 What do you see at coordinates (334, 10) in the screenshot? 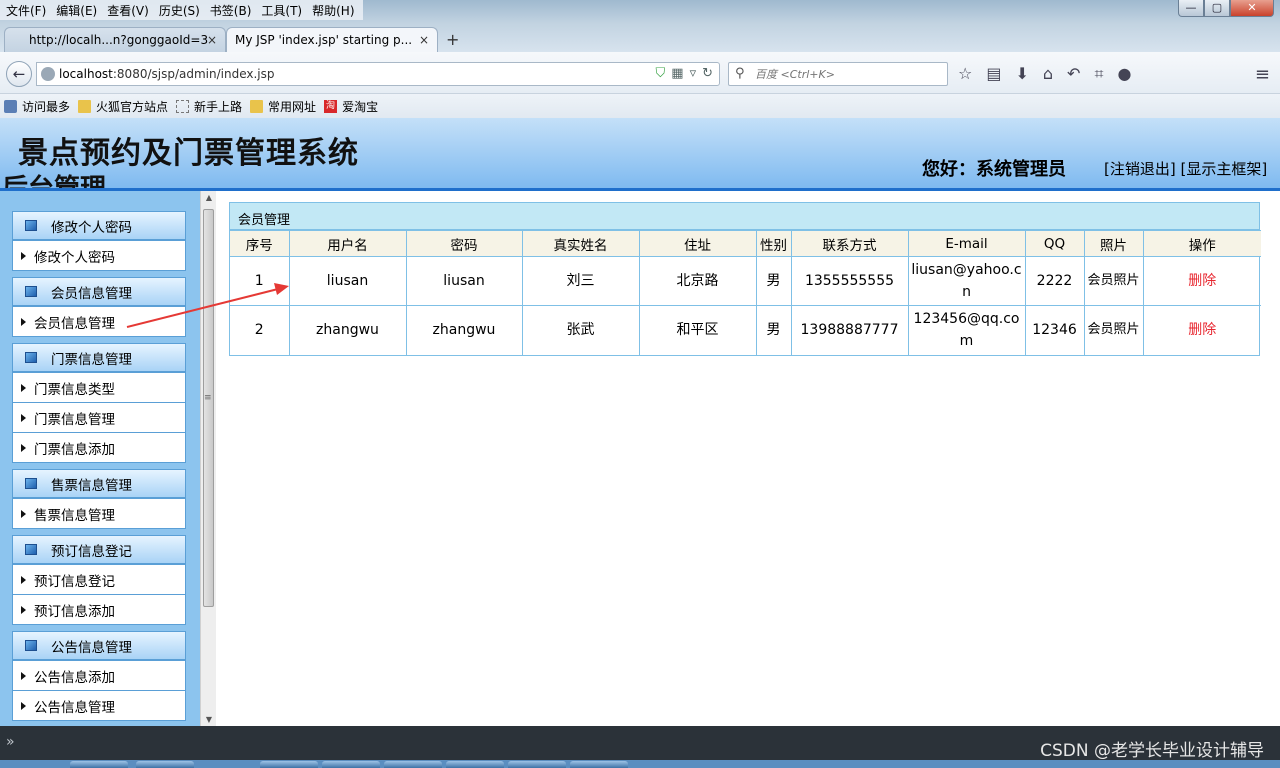
I see `menu-help: 帮助(H)` at bounding box center [334, 10].